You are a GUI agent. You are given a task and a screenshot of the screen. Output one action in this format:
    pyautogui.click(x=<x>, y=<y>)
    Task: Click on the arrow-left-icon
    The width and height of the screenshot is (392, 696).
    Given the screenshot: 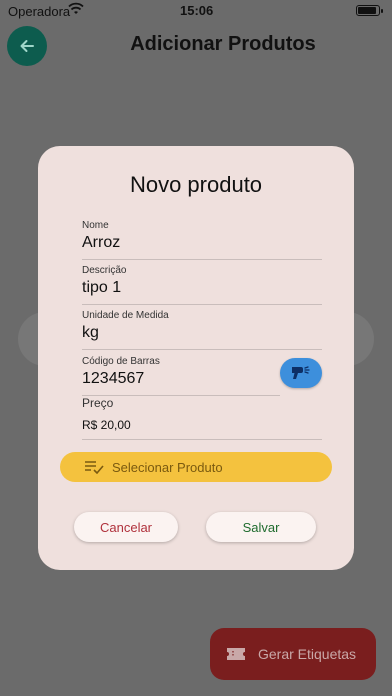 What is the action you would take?
    pyautogui.click(x=27, y=46)
    